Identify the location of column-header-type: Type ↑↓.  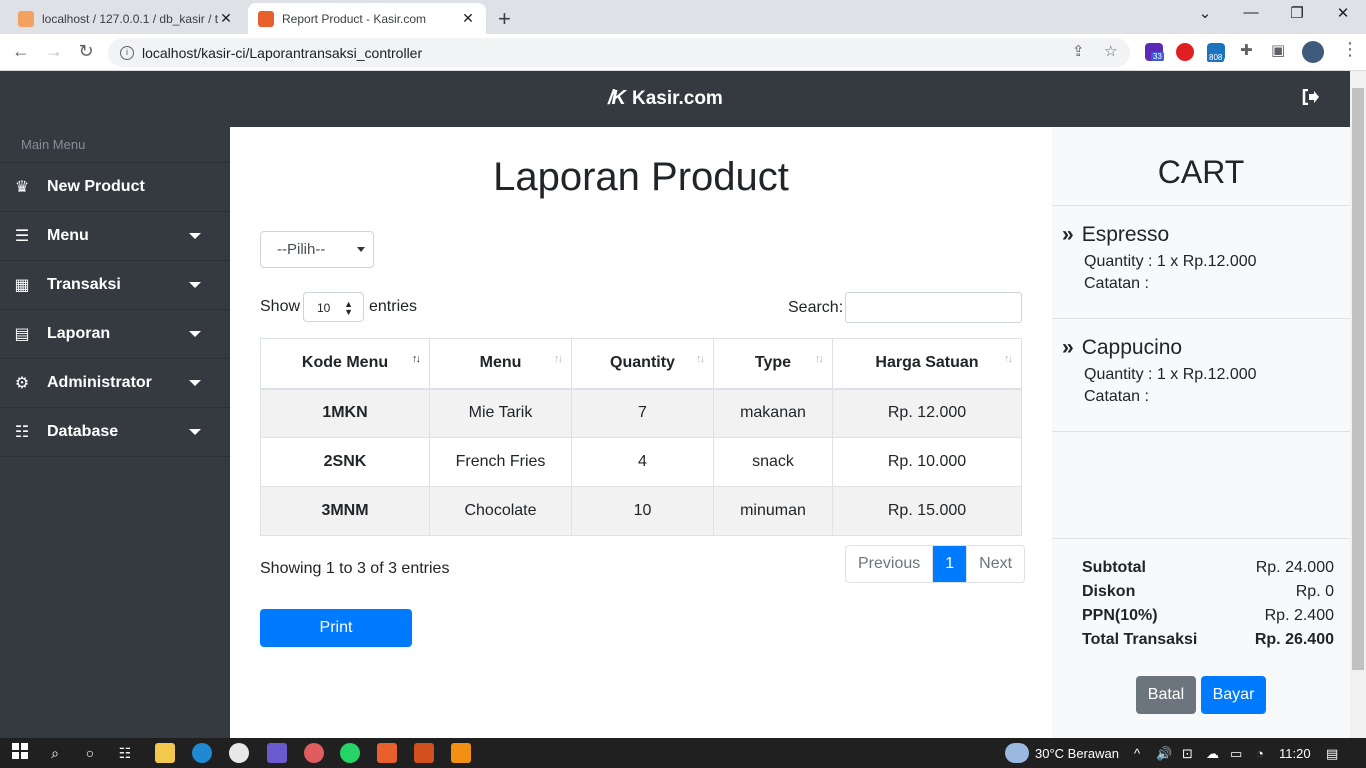
(773, 364).